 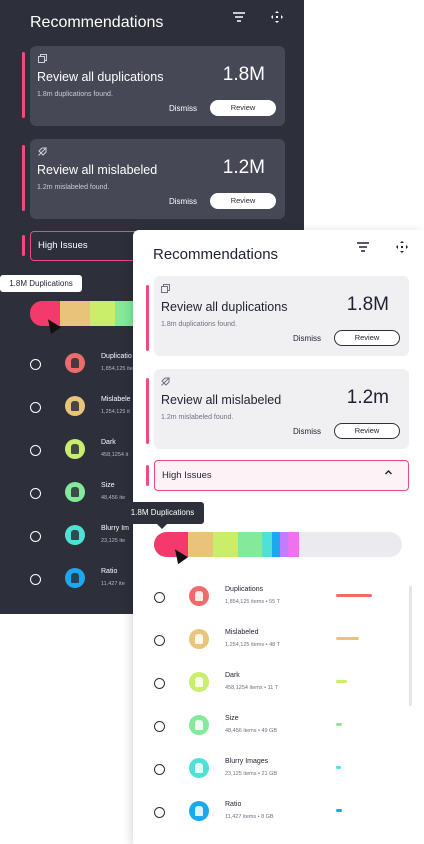 What do you see at coordinates (284, 544) in the screenshot?
I see `bar-segment-other` at bounding box center [284, 544].